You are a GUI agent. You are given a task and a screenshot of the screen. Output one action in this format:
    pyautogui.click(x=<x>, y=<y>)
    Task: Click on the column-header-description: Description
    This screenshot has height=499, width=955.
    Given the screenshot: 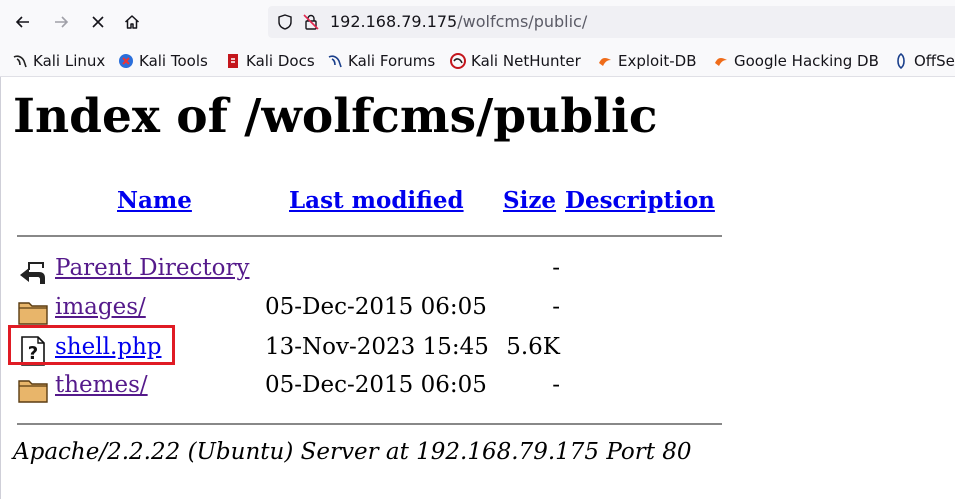 What is the action you would take?
    pyautogui.click(x=640, y=200)
    